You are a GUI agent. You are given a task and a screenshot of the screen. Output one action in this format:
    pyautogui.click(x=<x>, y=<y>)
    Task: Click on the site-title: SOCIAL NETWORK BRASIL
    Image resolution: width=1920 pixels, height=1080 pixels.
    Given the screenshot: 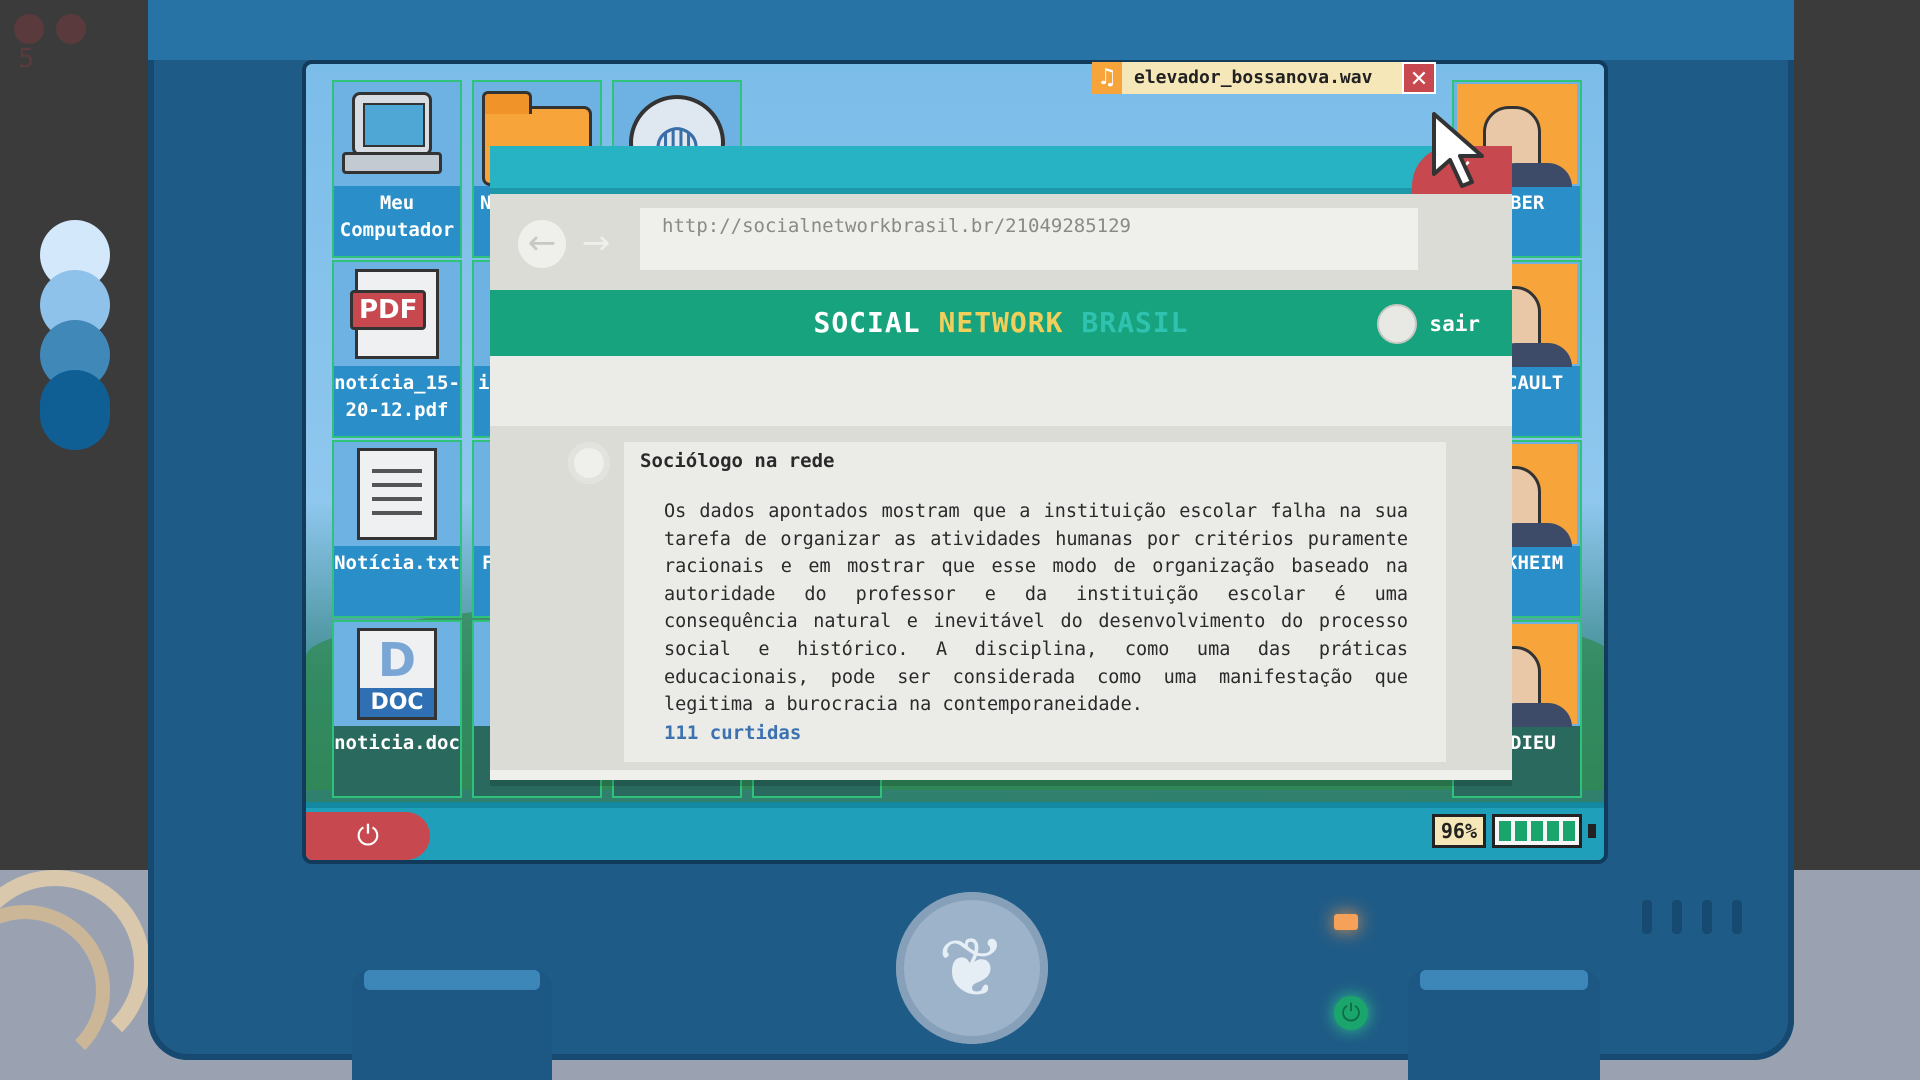 What is the action you would take?
    pyautogui.click(x=1001, y=322)
    